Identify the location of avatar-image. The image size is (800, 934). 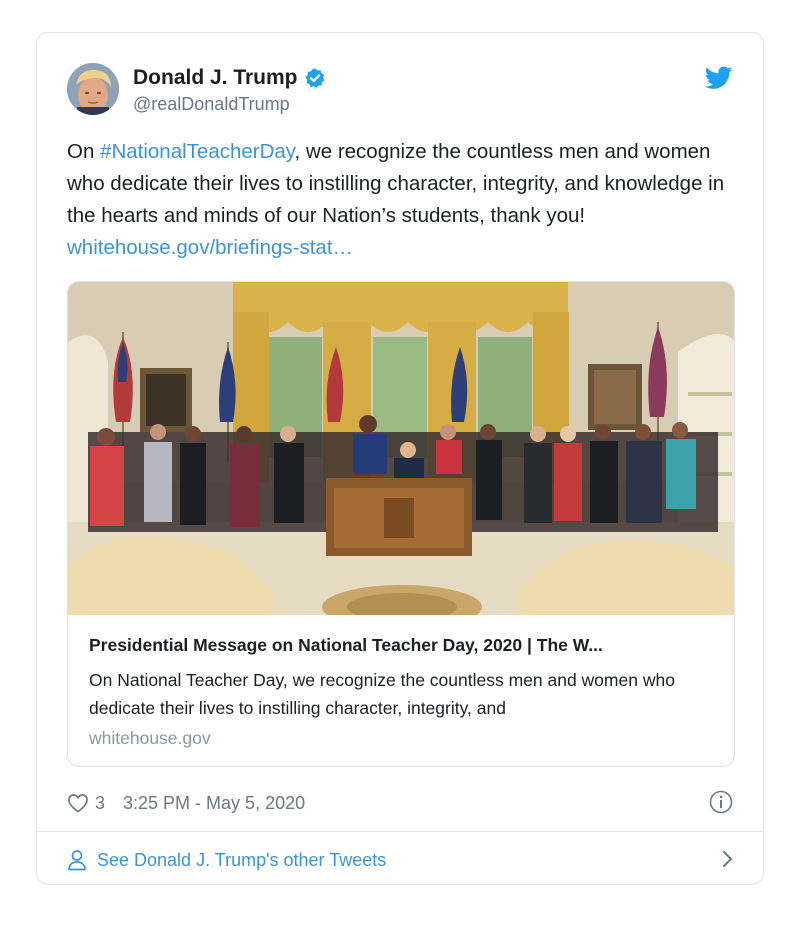
(93, 89).